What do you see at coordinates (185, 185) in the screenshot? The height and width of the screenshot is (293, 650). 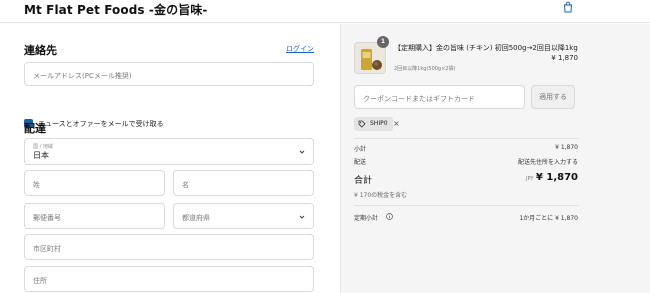 I see `first-name-placeholder: 名` at bounding box center [185, 185].